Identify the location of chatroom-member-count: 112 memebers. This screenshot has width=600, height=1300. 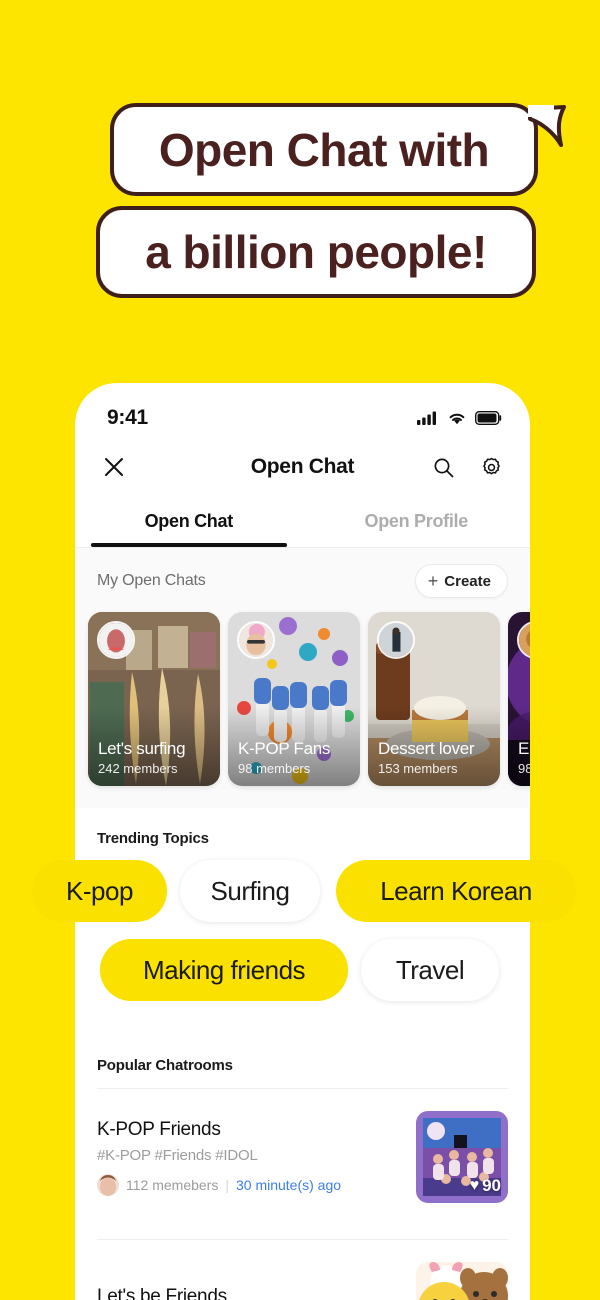
(172, 1184).